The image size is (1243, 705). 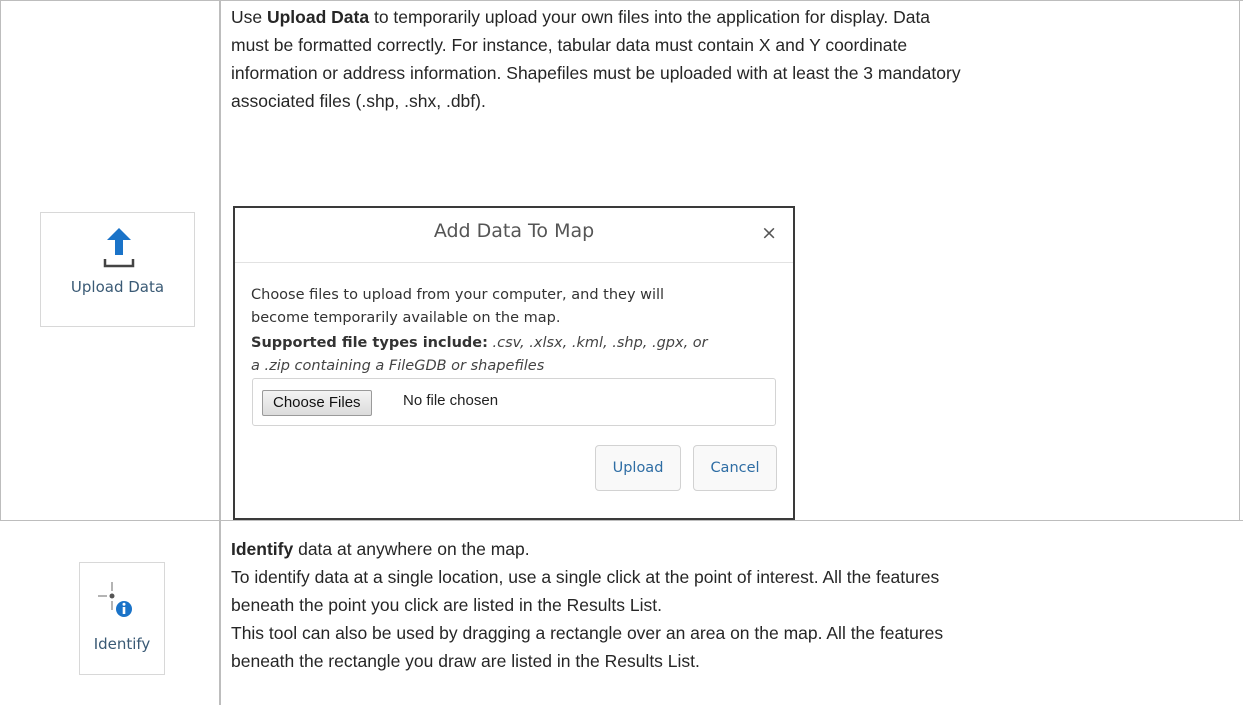 What do you see at coordinates (358, 101) in the screenshot?
I see `upload-description-line: associated files (.shp, .shx, .dbf).` at bounding box center [358, 101].